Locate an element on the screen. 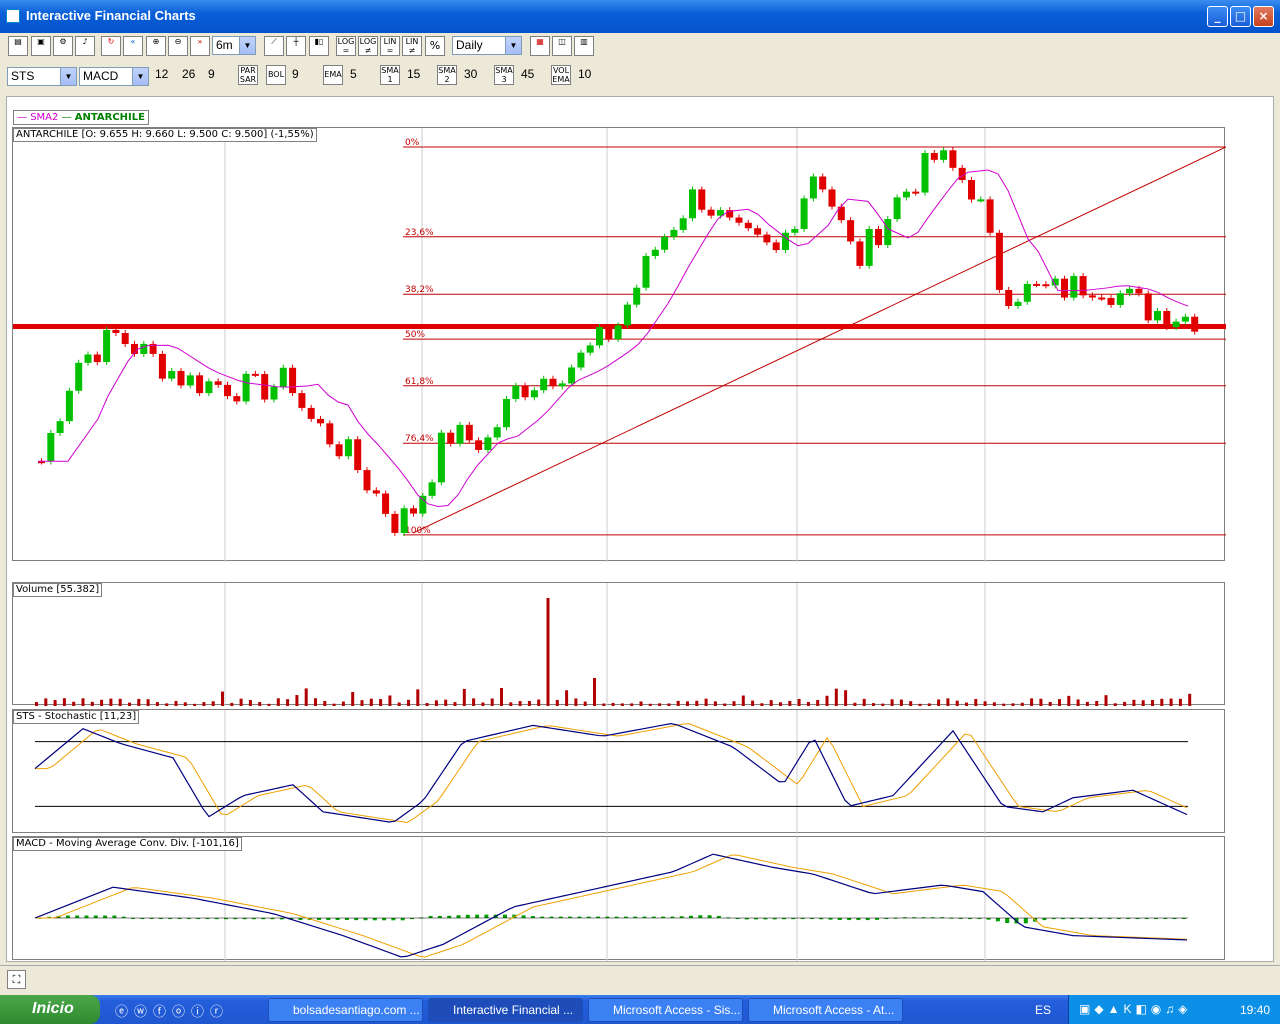 The height and width of the screenshot is (1024, 1280). sma3-value: 45 is located at coordinates (527, 74).